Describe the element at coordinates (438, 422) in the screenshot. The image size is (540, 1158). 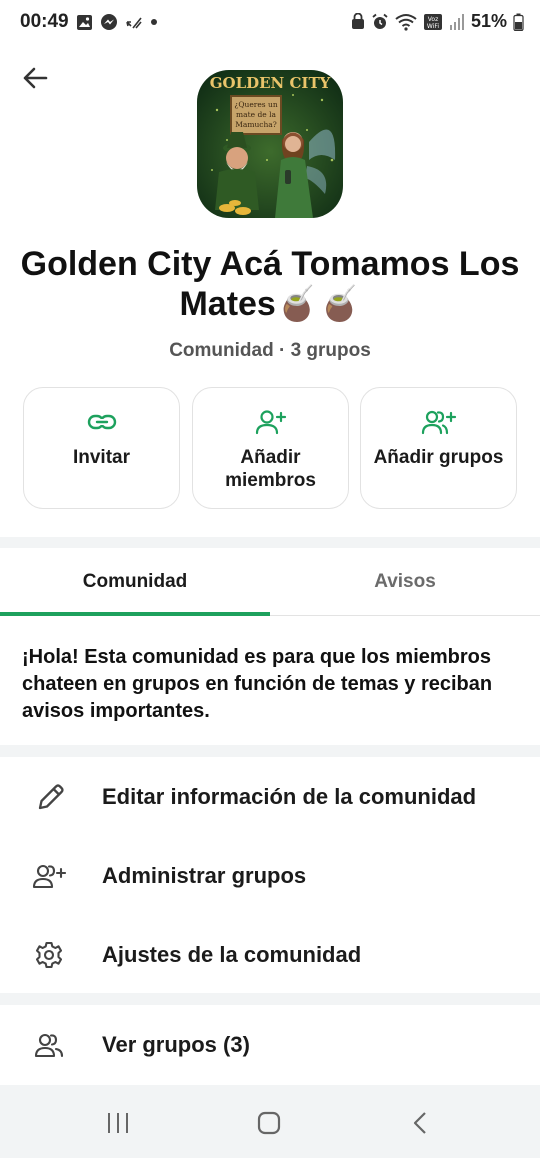
I see `add-group-icon` at that location.